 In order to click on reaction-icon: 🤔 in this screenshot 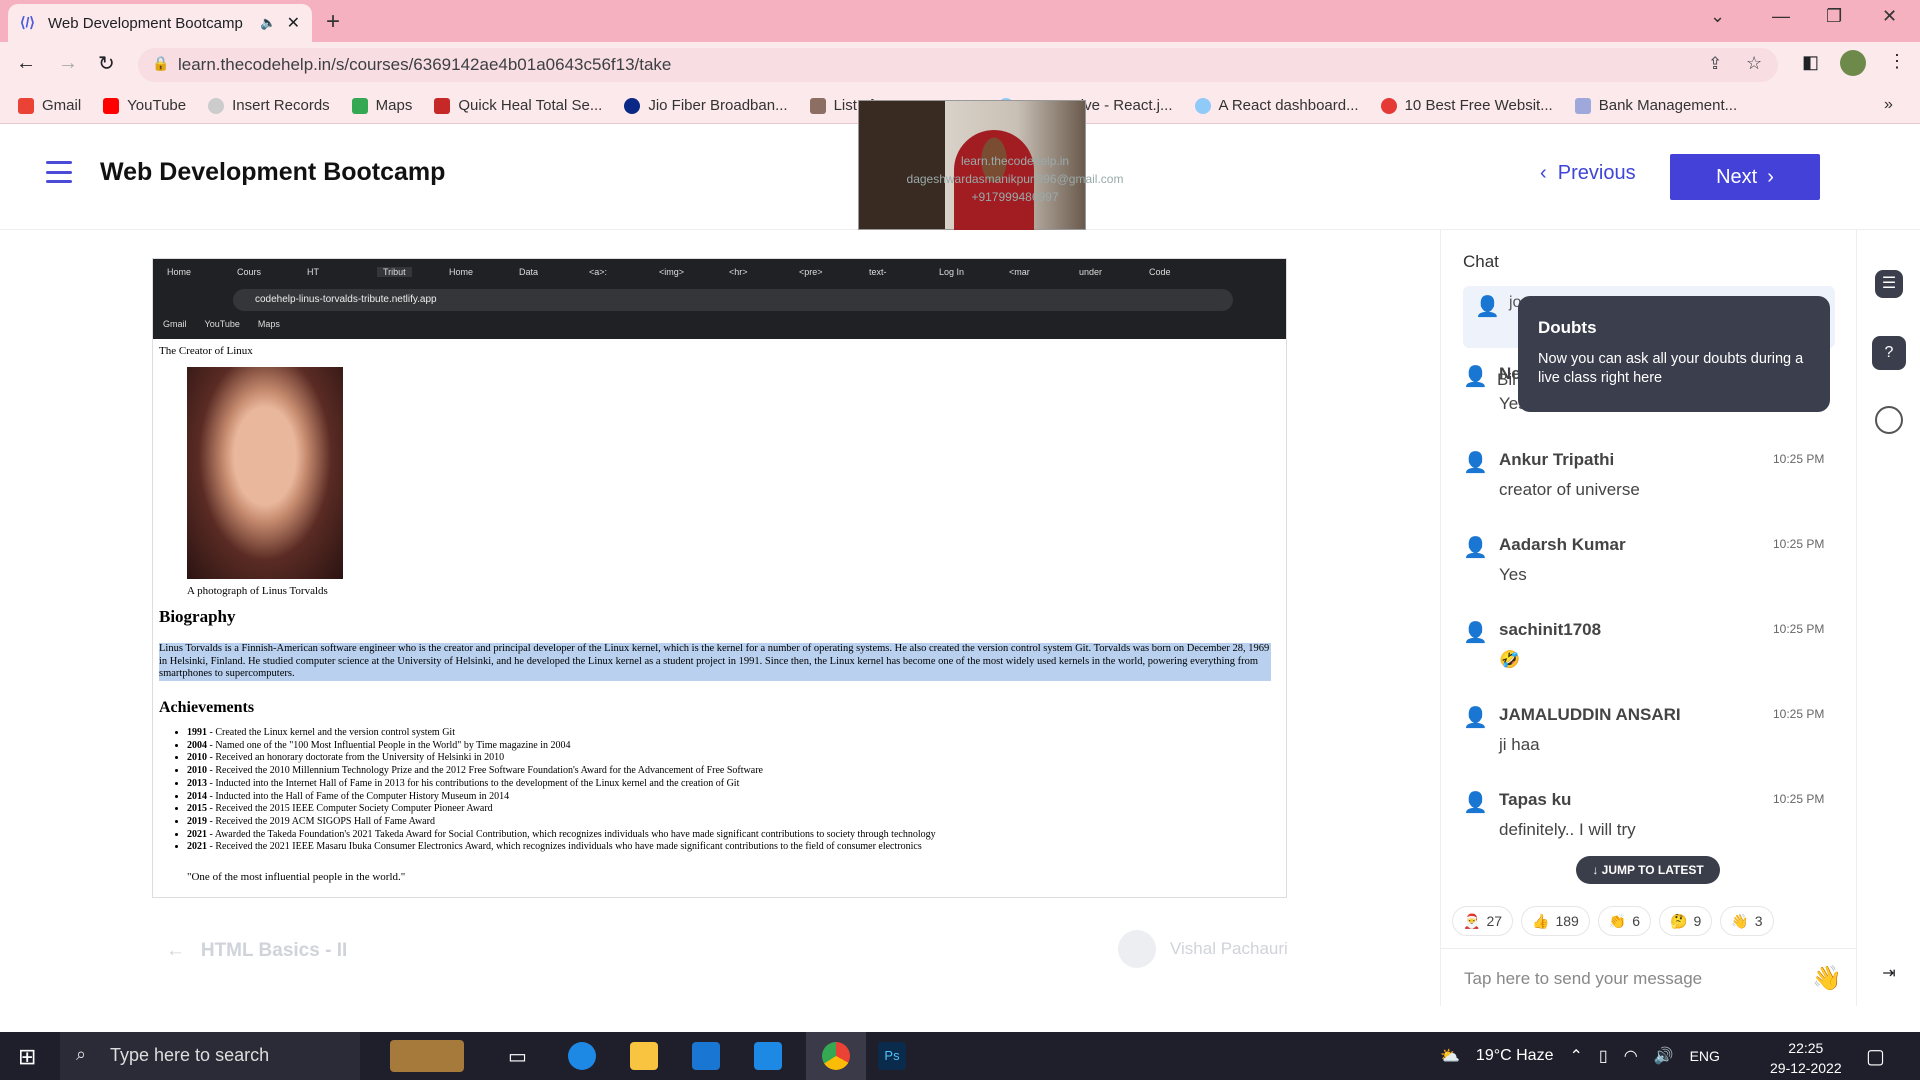, I will do `click(1679, 920)`.